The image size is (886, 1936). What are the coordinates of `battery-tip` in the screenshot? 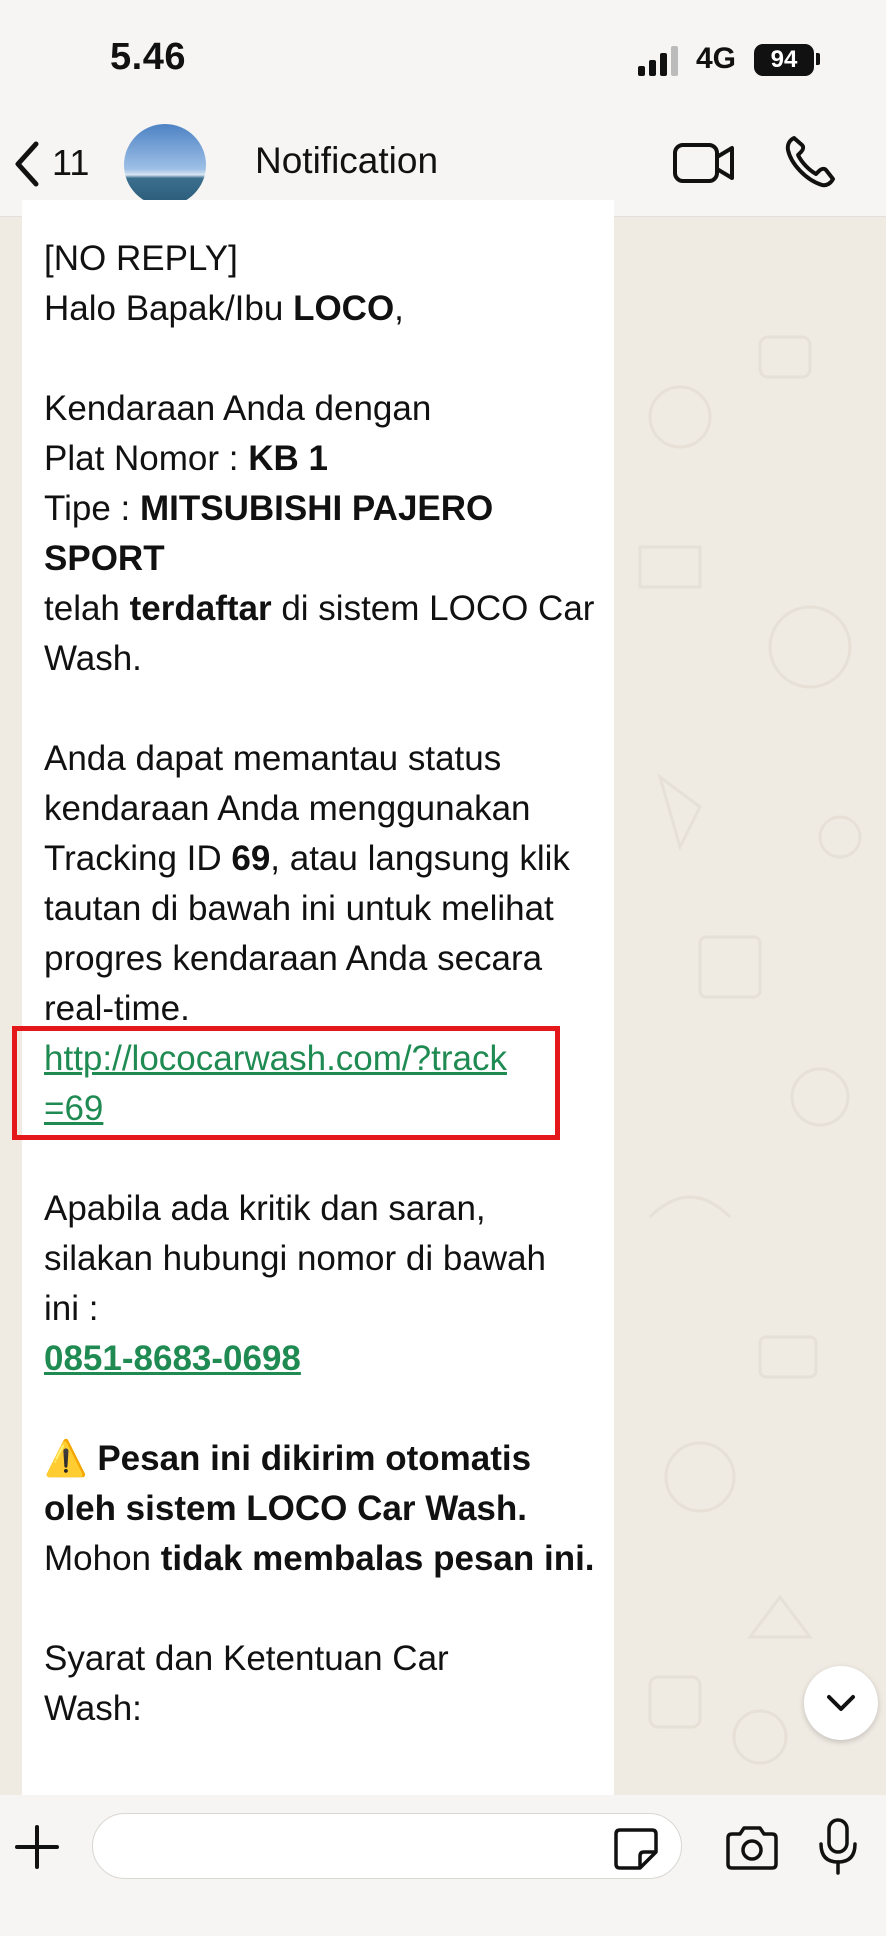 It's located at (818, 59).